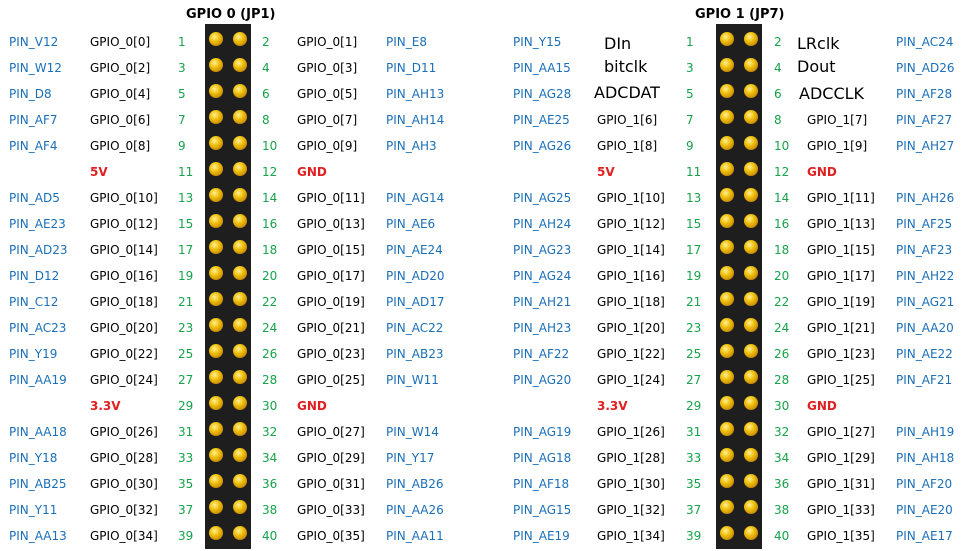 The image size is (968, 551). What do you see at coordinates (782, 354) in the screenshot?
I see `pin-number-right: 26` at bounding box center [782, 354].